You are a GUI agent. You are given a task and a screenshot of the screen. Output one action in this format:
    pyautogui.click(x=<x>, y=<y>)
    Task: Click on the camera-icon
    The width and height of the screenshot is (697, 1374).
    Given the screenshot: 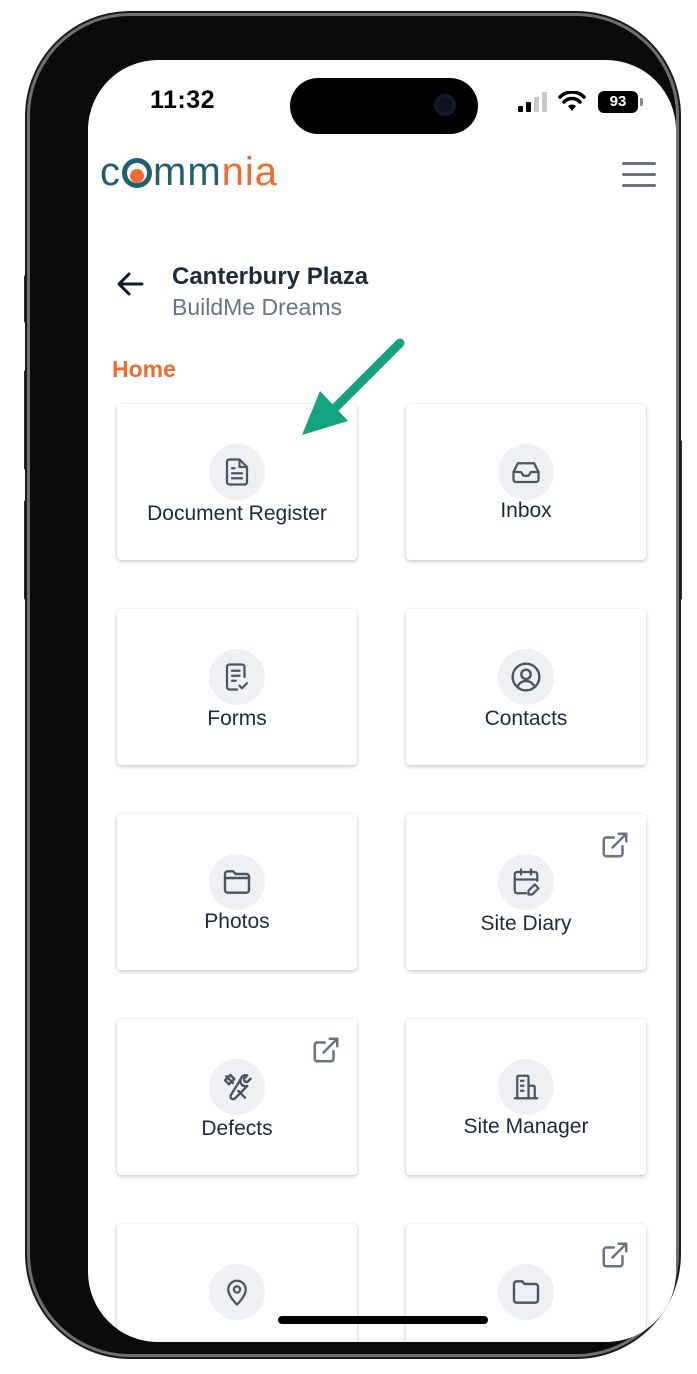 What is the action you would take?
    pyautogui.click(x=445, y=105)
    